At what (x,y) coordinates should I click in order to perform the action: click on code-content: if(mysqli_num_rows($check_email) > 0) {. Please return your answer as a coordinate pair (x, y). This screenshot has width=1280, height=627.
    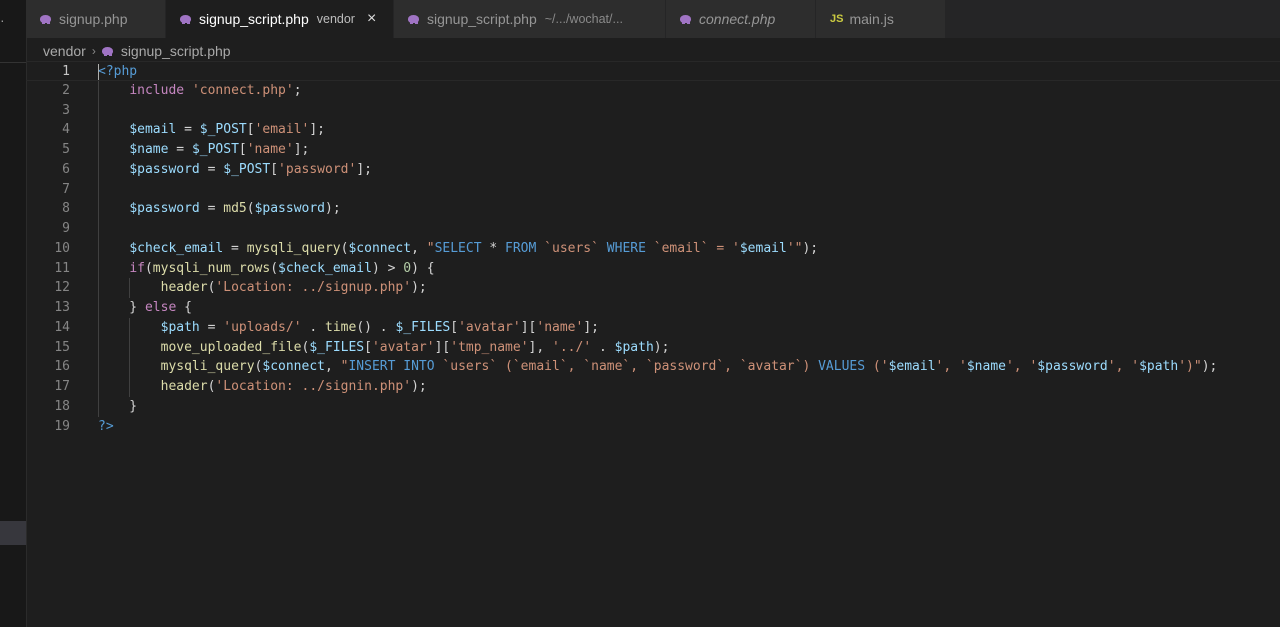
    Looking at the image, I should click on (266, 269).